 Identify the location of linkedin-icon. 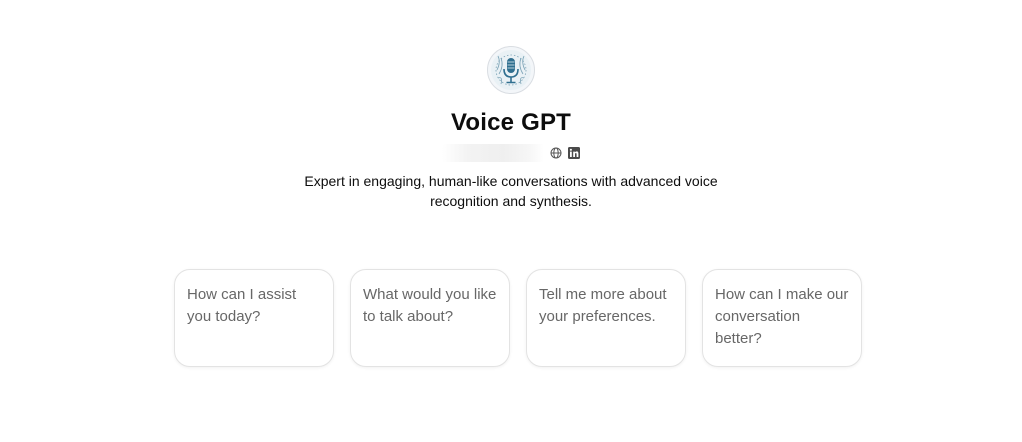
(574, 153).